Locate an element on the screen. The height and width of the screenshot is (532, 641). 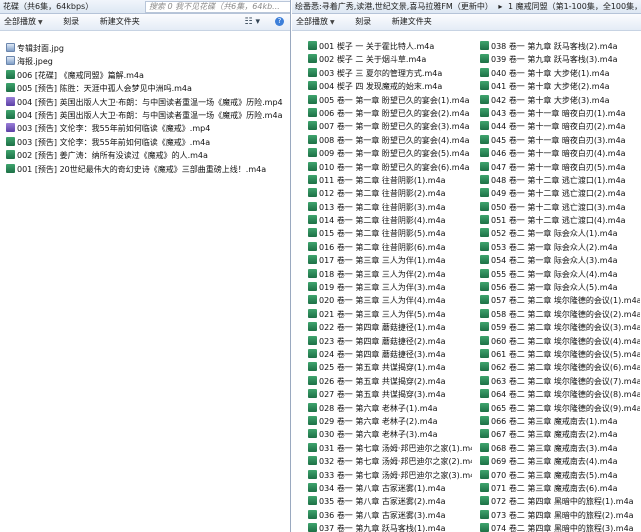
file-item: 033 卷一 第七章 汤姆·邦巴迪尔之家(3).m4a is located at coordinates (390, 475).